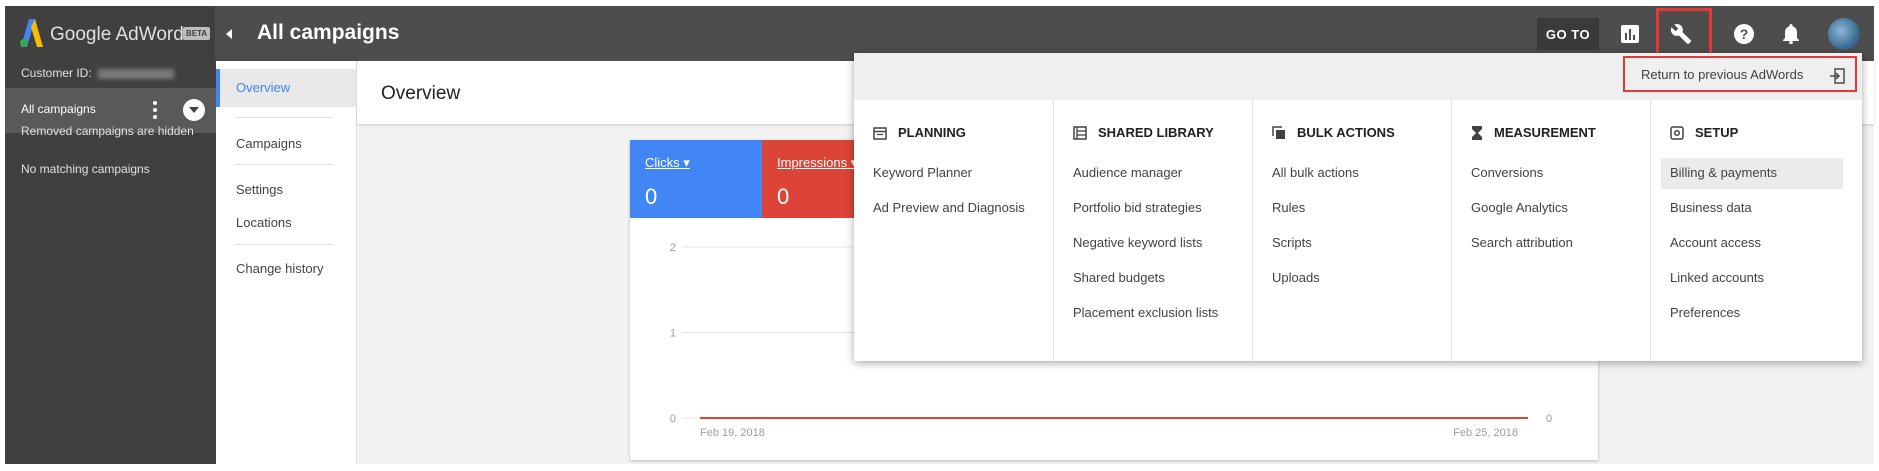 The height and width of the screenshot is (471, 1879). What do you see at coordinates (328, 32) in the screenshot?
I see `page-title: All campaigns` at bounding box center [328, 32].